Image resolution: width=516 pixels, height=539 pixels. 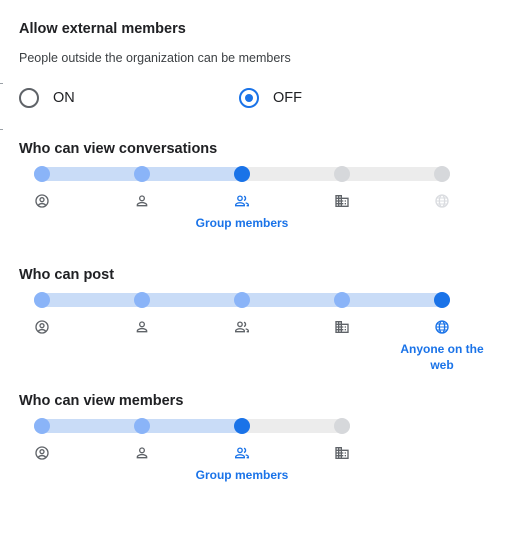 I want to click on radio-on: ON, so click(x=47, y=98).